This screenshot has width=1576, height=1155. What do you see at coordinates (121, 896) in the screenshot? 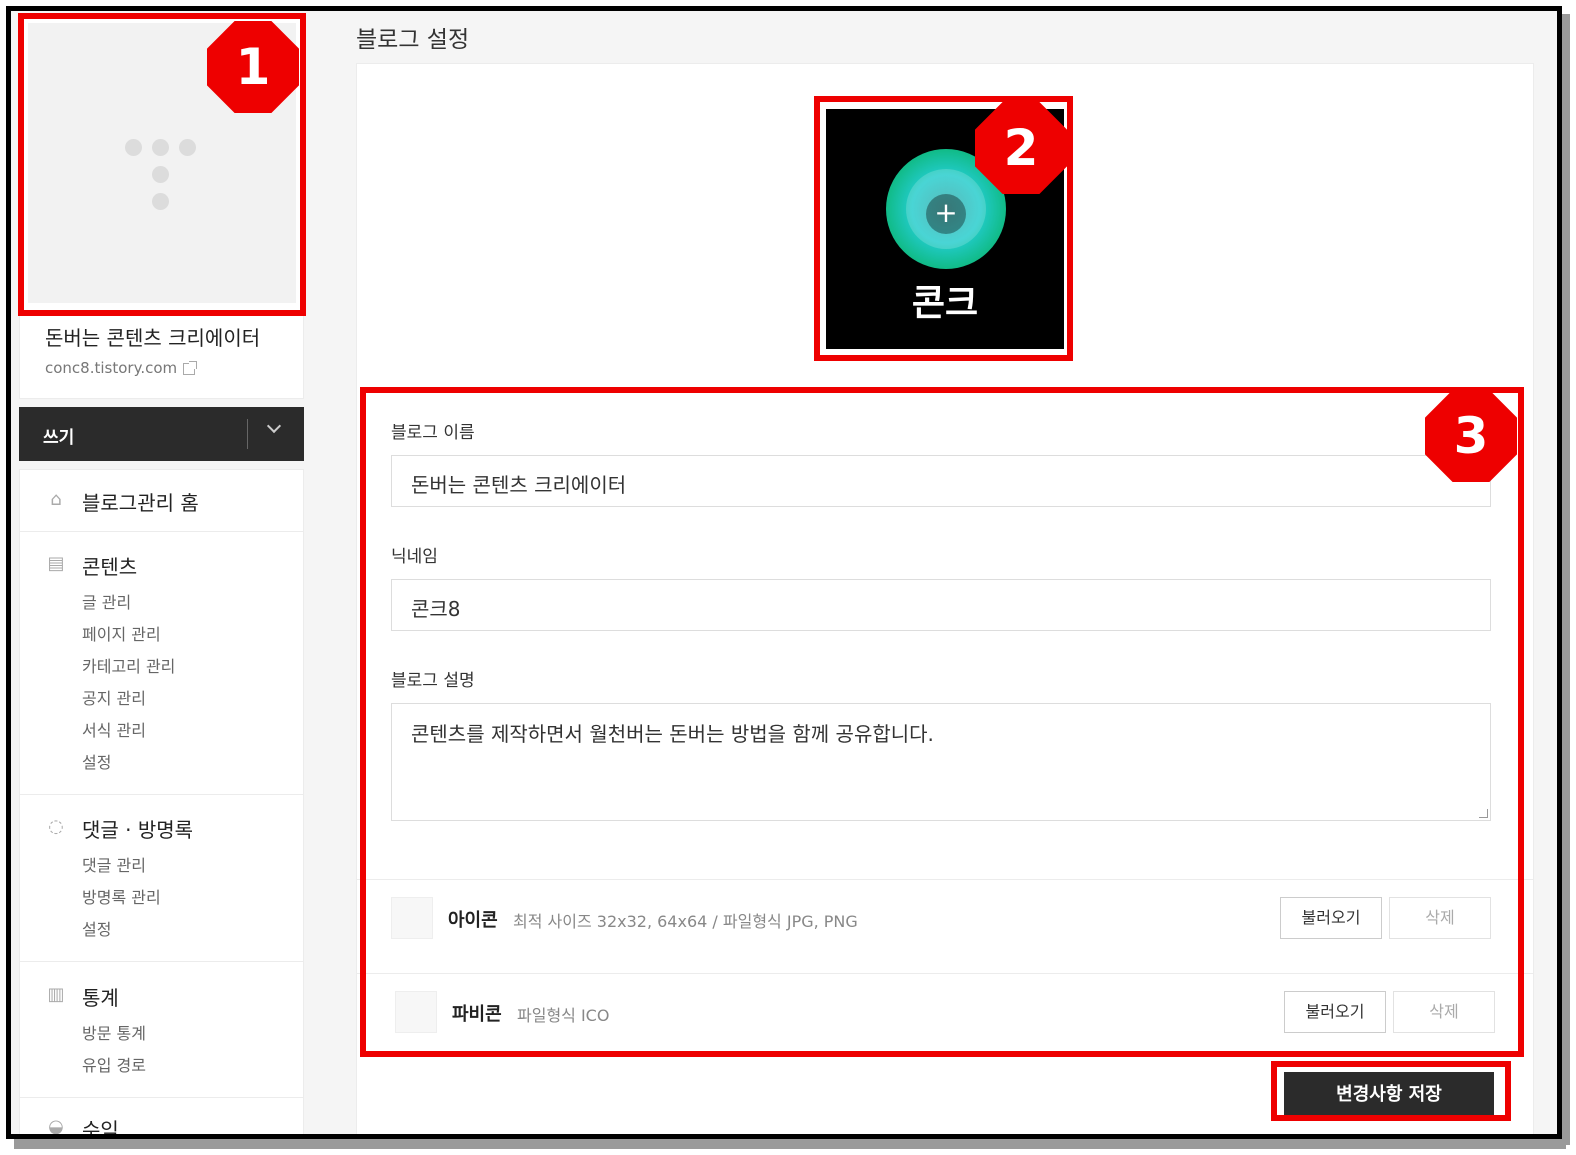
I see `sidebar-item-guestbook: 방명록 관리` at bounding box center [121, 896].